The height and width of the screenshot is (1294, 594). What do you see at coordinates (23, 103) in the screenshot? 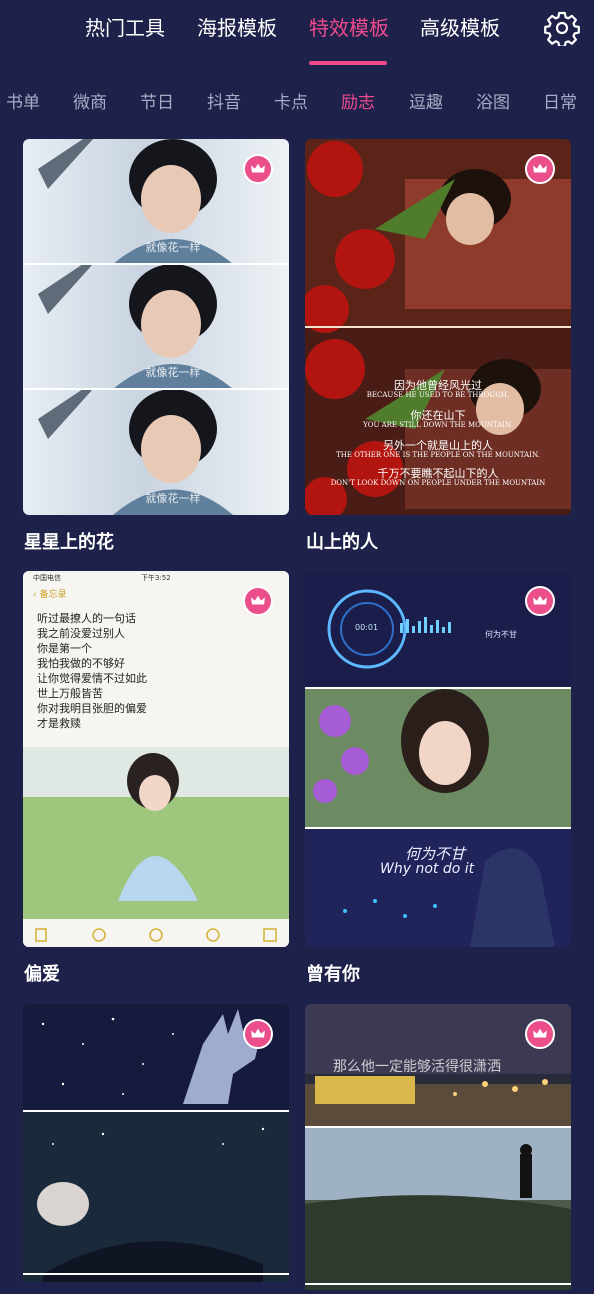
I see `category-shudan: 书单` at bounding box center [23, 103].